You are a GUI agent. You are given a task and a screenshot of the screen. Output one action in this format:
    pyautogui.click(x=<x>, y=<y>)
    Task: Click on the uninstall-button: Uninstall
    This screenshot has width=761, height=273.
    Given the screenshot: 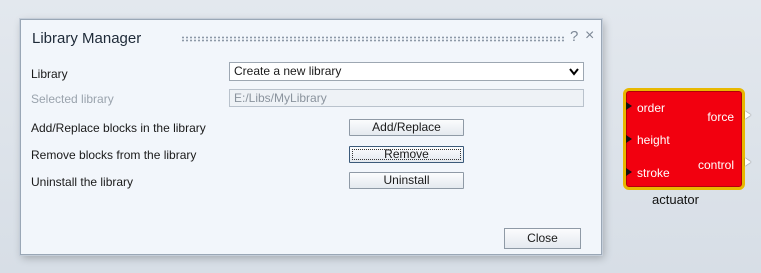 What is the action you would take?
    pyautogui.click(x=406, y=180)
    